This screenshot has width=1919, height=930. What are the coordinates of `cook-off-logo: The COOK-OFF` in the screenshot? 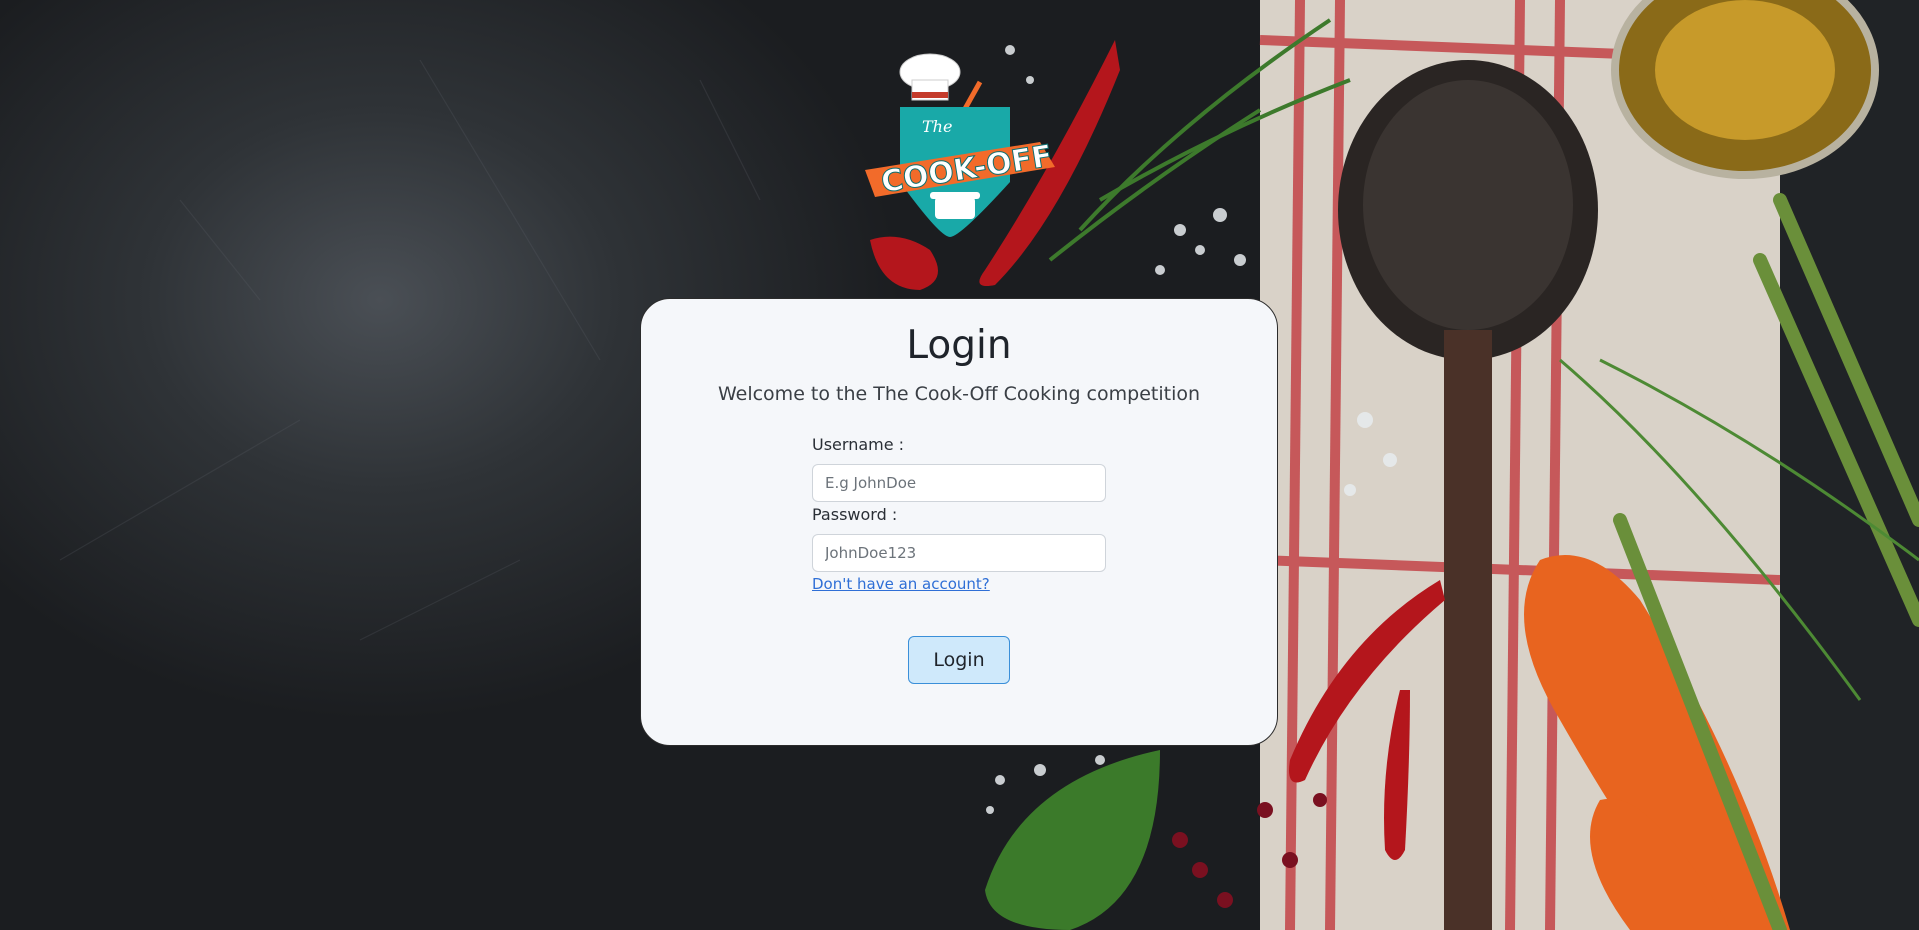 It's located at (960, 147).